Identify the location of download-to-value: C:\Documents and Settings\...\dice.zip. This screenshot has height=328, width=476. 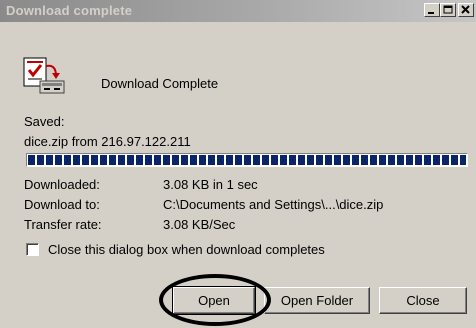
(273, 204).